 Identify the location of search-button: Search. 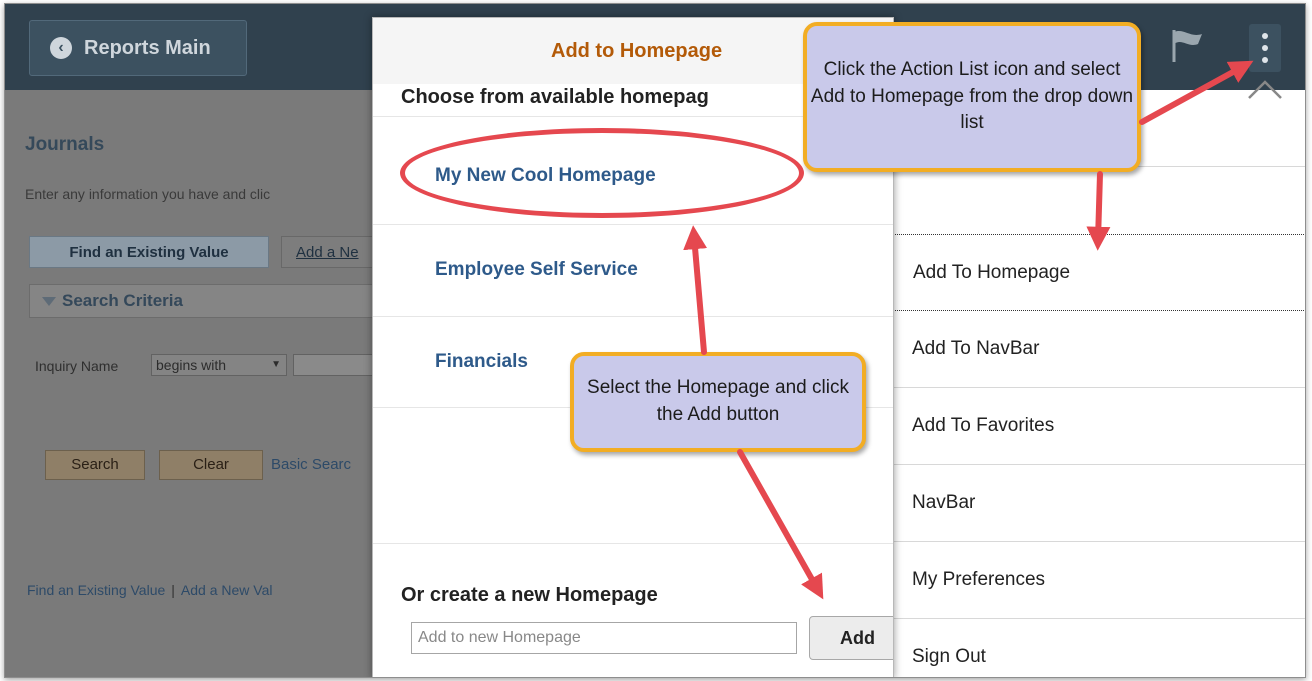
(95, 465).